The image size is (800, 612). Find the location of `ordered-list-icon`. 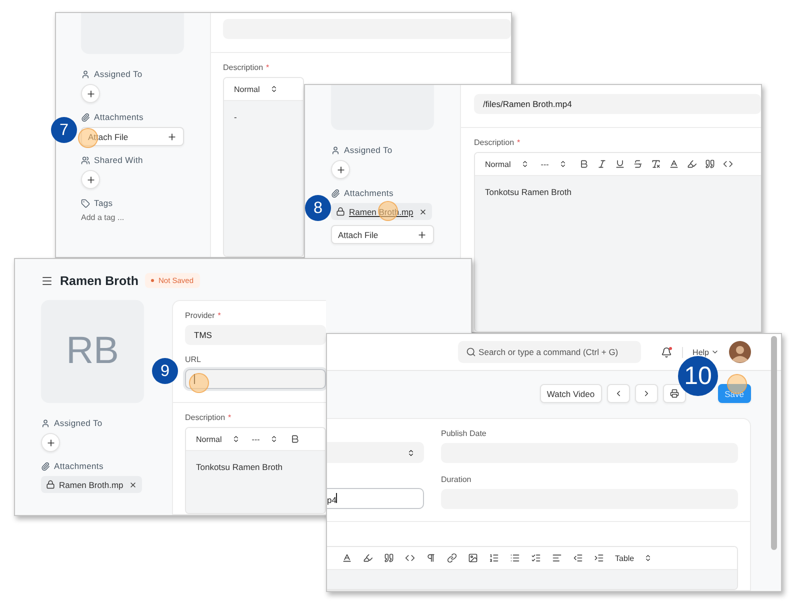

ordered-list-icon is located at coordinates (494, 558).